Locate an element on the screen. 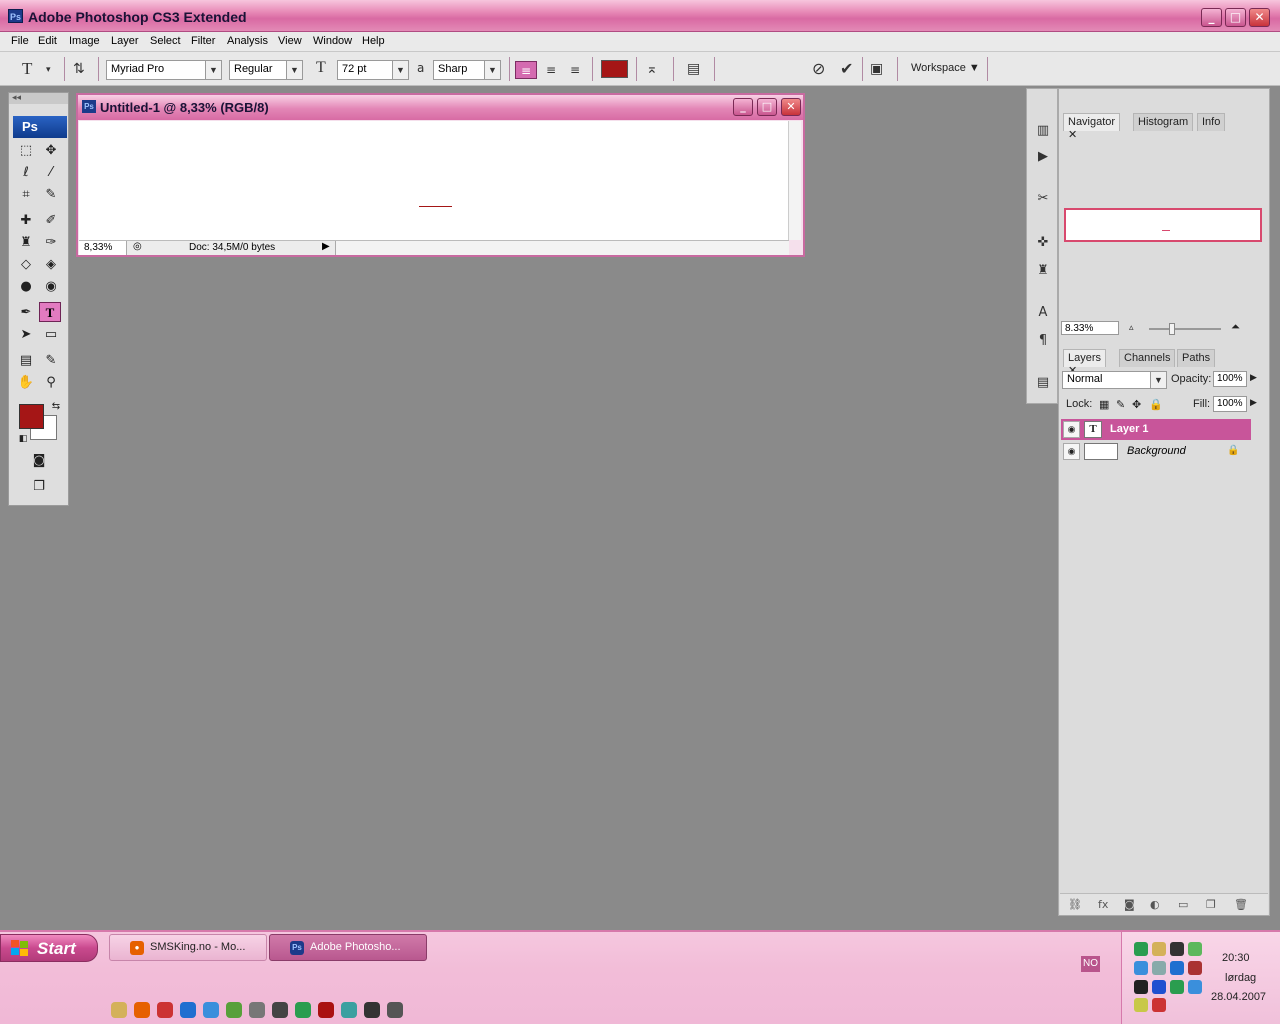 This screenshot has width=1280, height=1024. text-orientation-icon: ⇅ is located at coordinates (79, 69).